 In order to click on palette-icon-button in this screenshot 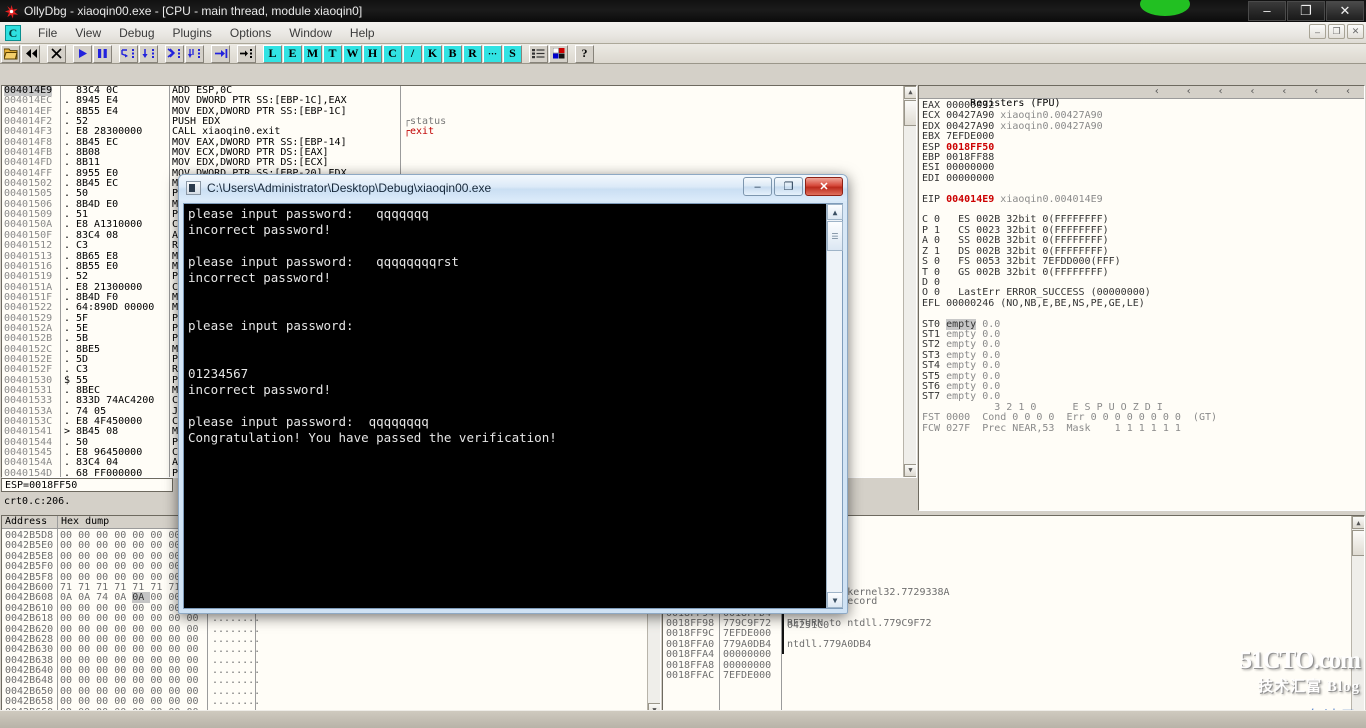, I will do `click(558, 53)`.